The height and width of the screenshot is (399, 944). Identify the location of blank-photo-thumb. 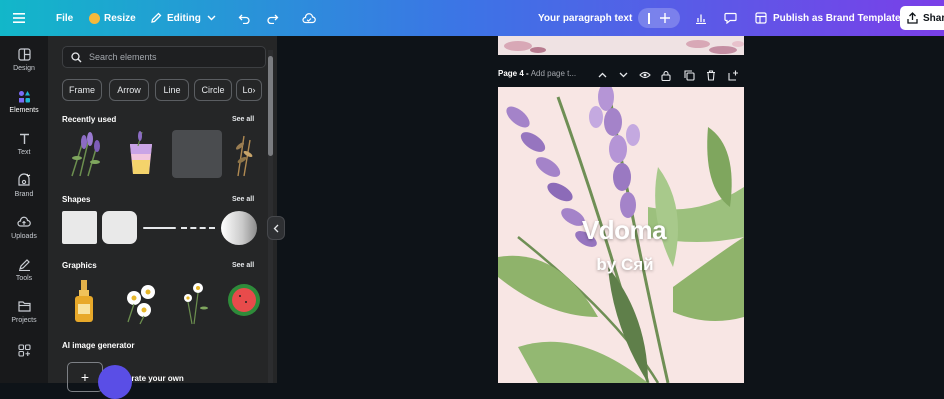
(197, 154).